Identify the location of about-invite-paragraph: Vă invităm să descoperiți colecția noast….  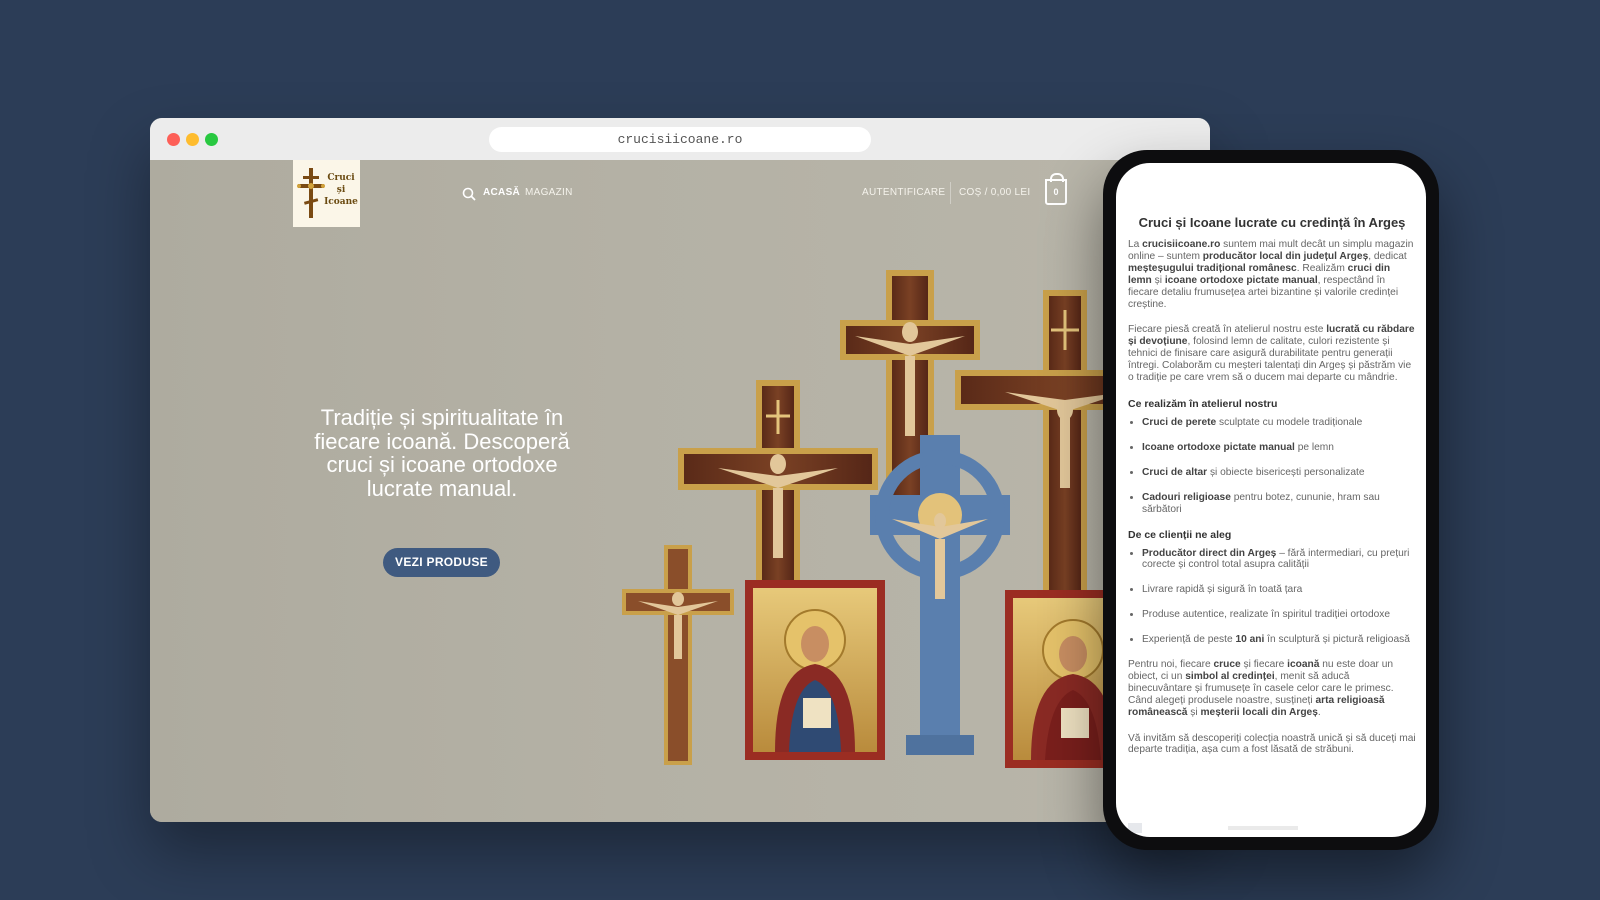
(1272, 744).